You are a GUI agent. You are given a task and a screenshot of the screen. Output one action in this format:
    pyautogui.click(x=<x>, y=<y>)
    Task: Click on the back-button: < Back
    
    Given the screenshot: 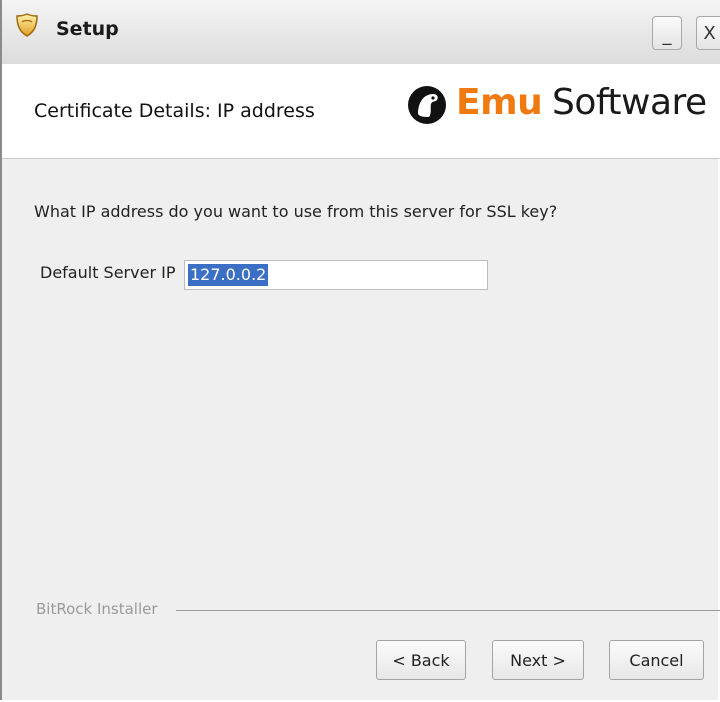 What is the action you would take?
    pyautogui.click(x=421, y=660)
    